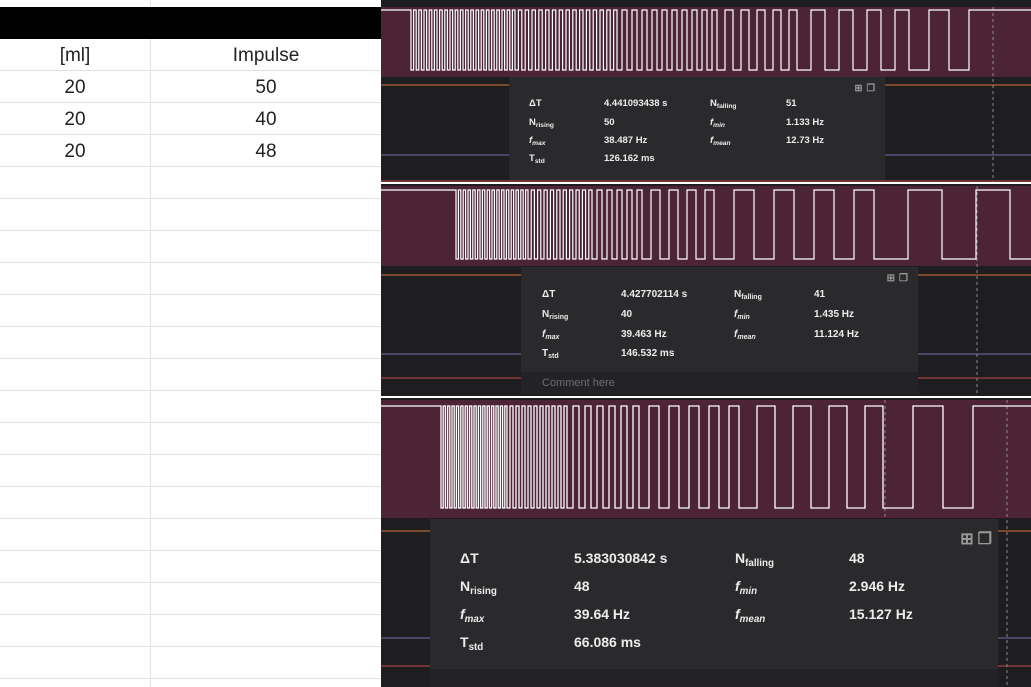 The width and height of the screenshot is (1031, 687). What do you see at coordinates (805, 140) in the screenshot?
I see `f-mean-value: 12.73 Hz` at bounding box center [805, 140].